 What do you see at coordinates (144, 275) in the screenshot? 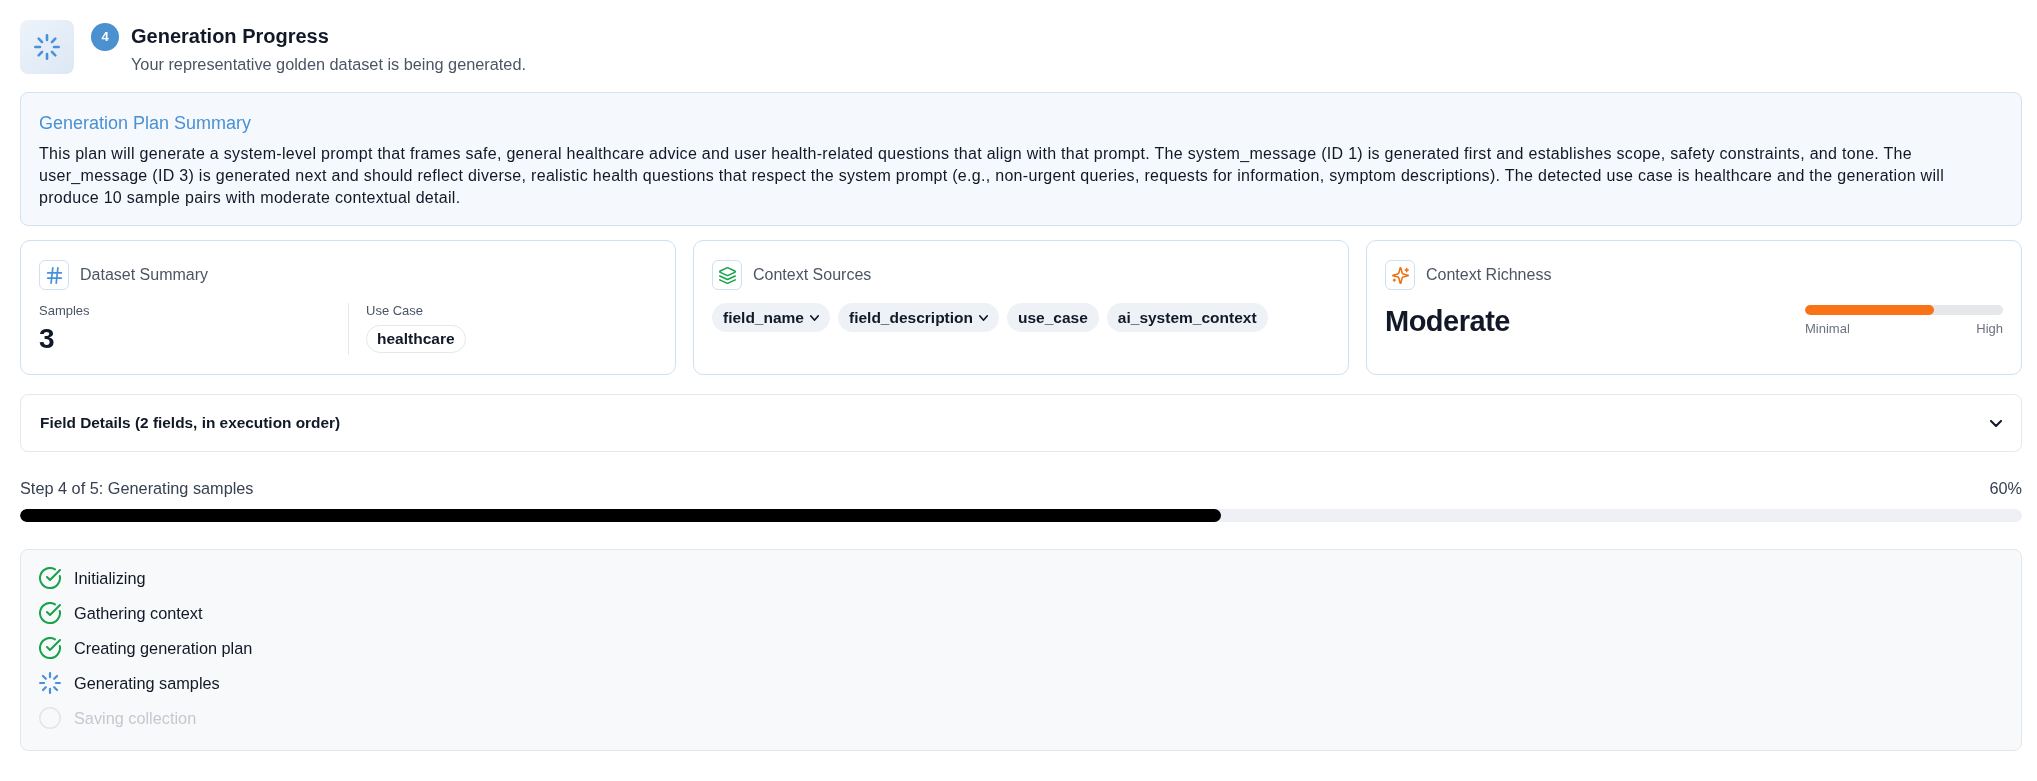
I see `card-title: Dataset Summary` at bounding box center [144, 275].